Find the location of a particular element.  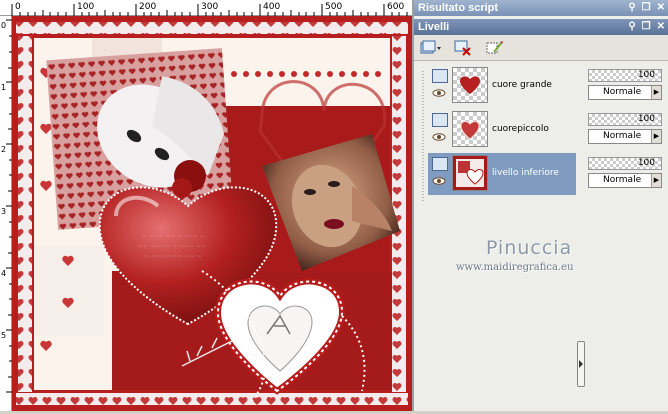

panel-splitter-handle is located at coordinates (581, 364).